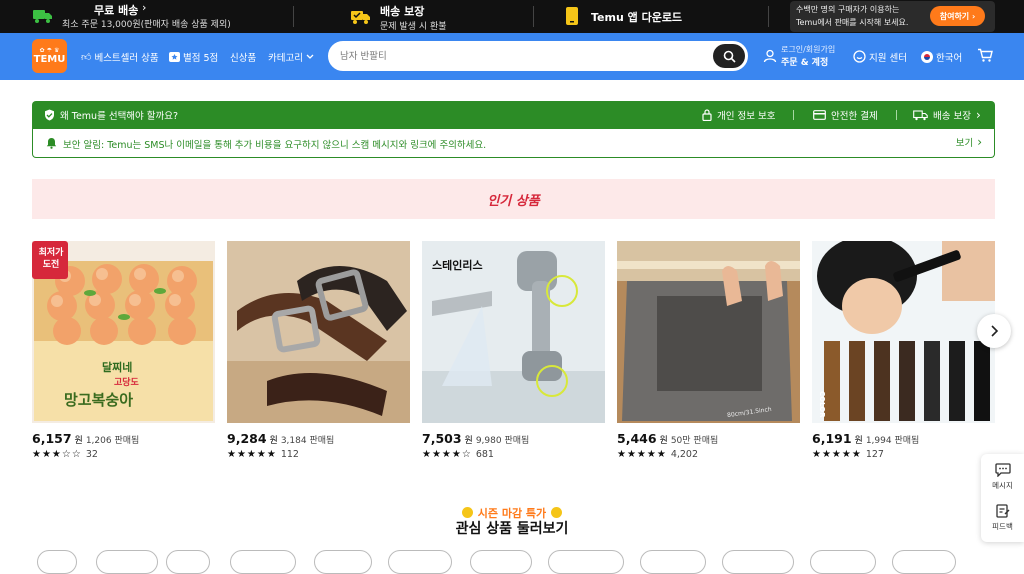 Image resolution: width=1024 pixels, height=574 pixels. What do you see at coordinates (285, 58) in the screenshot?
I see `nav-categories-label: 카테고리` at bounding box center [285, 58].